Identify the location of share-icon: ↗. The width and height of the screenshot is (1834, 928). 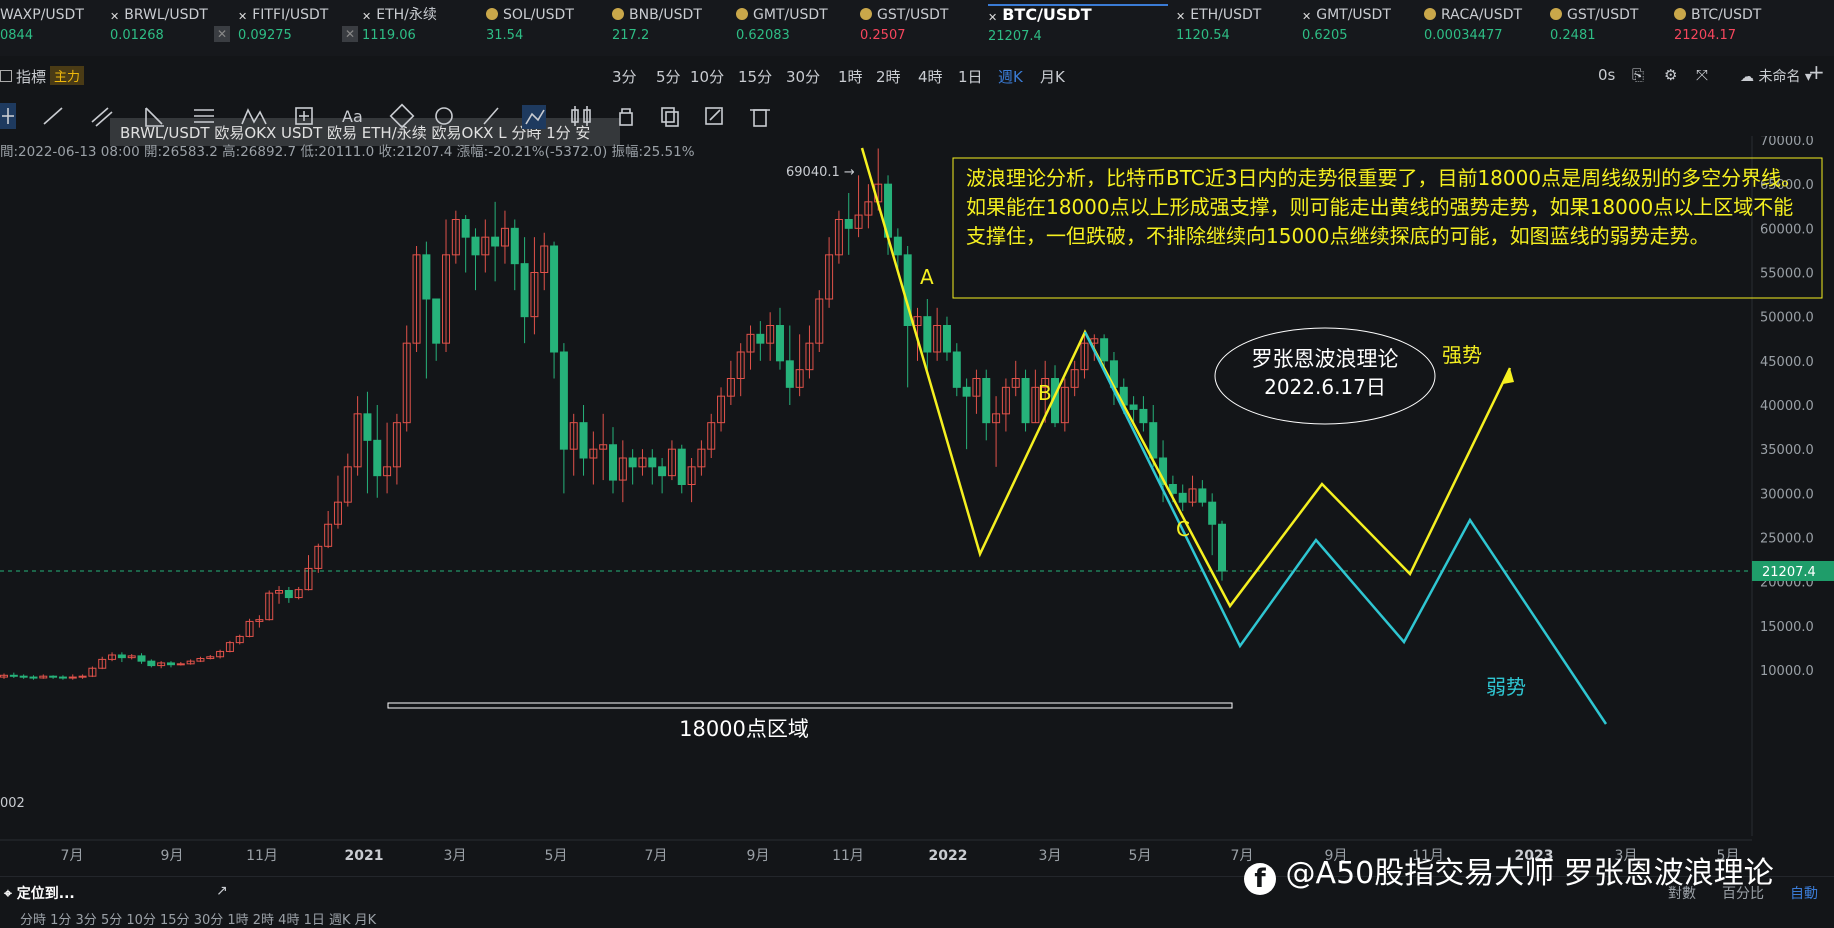
(222, 891).